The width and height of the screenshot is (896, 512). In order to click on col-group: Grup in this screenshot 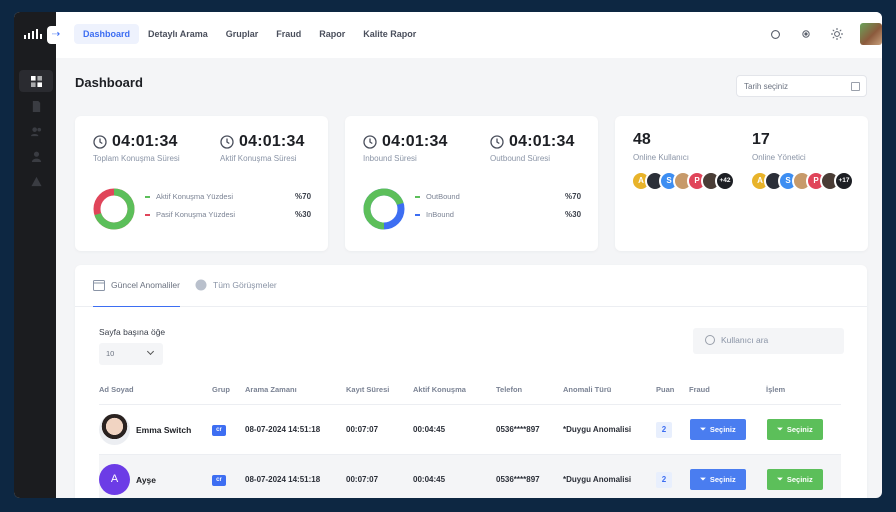, I will do `click(221, 389)`.